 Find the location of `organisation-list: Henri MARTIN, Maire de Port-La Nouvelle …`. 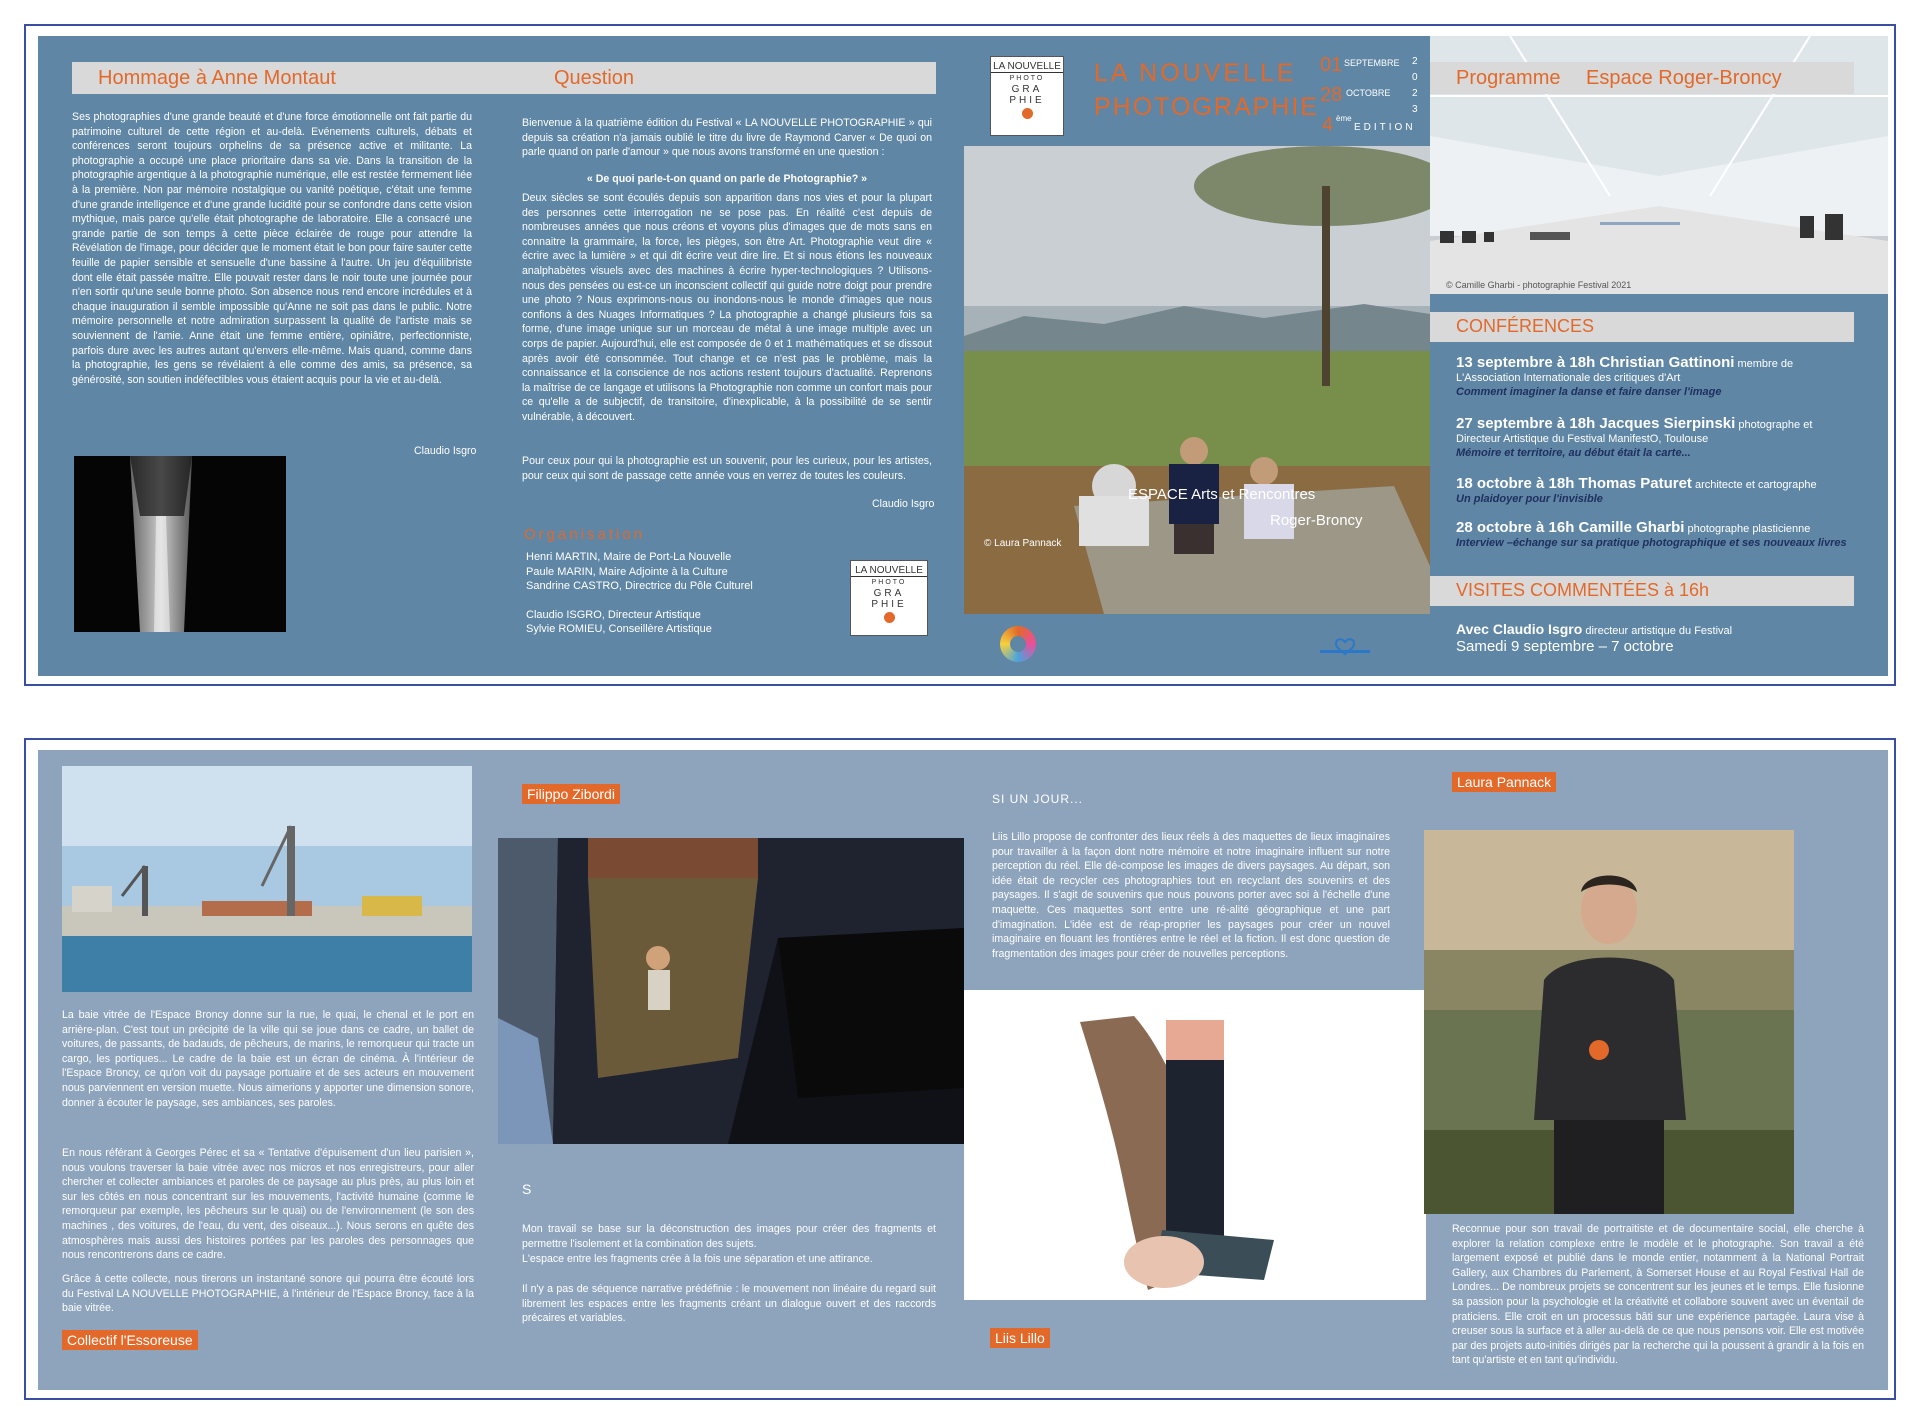

organisation-list: Henri MARTIN, Maire de Port-La Nouvelle … is located at coordinates (639, 593).